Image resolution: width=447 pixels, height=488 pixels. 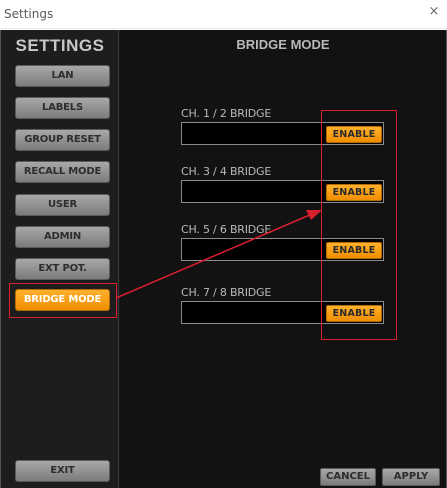 What do you see at coordinates (411, 477) in the screenshot?
I see `apply-button: APPLY` at bounding box center [411, 477].